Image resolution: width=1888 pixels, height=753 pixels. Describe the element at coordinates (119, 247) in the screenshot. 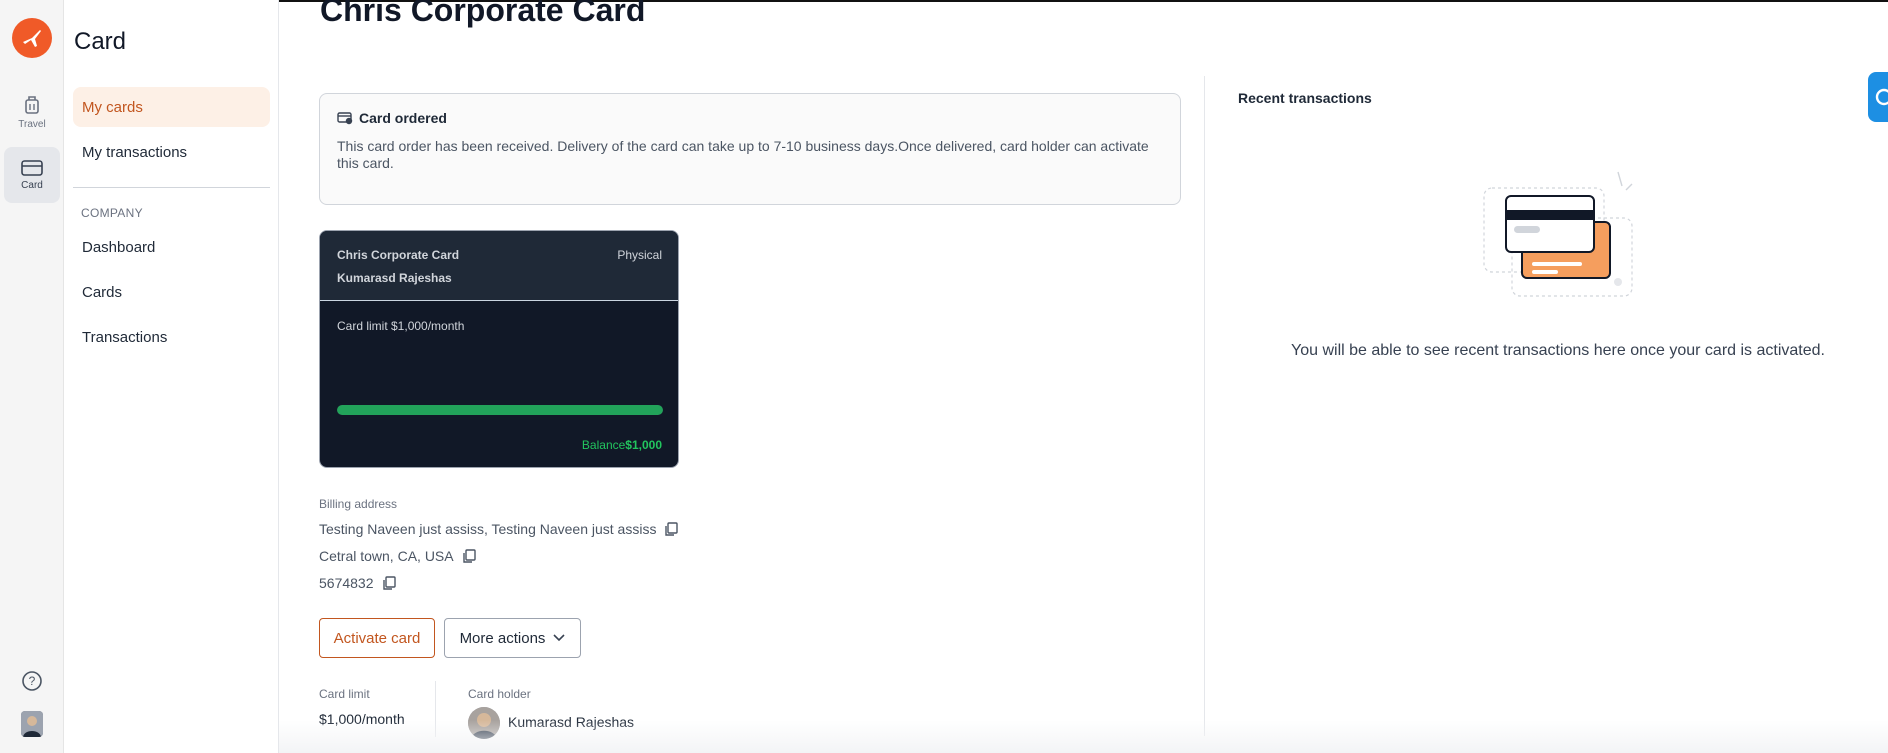

I see `sidebar-item-label: Dashboard` at that location.